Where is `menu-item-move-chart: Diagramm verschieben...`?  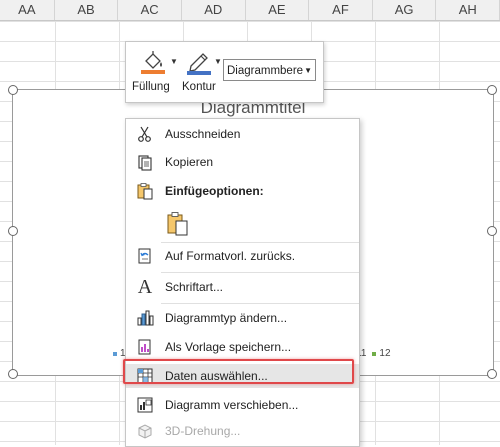 menu-item-move-chart: Diagramm verschieben... is located at coordinates (242, 405).